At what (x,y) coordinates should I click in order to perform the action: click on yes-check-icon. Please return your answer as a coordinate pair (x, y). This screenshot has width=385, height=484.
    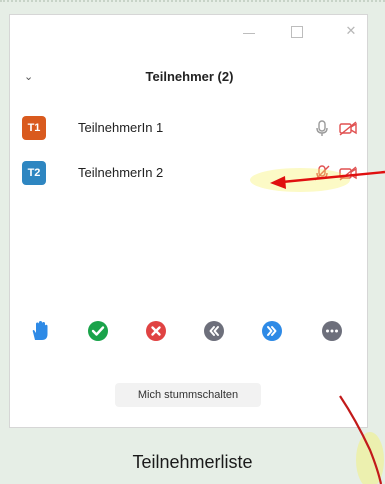
    Looking at the image, I should click on (98, 331).